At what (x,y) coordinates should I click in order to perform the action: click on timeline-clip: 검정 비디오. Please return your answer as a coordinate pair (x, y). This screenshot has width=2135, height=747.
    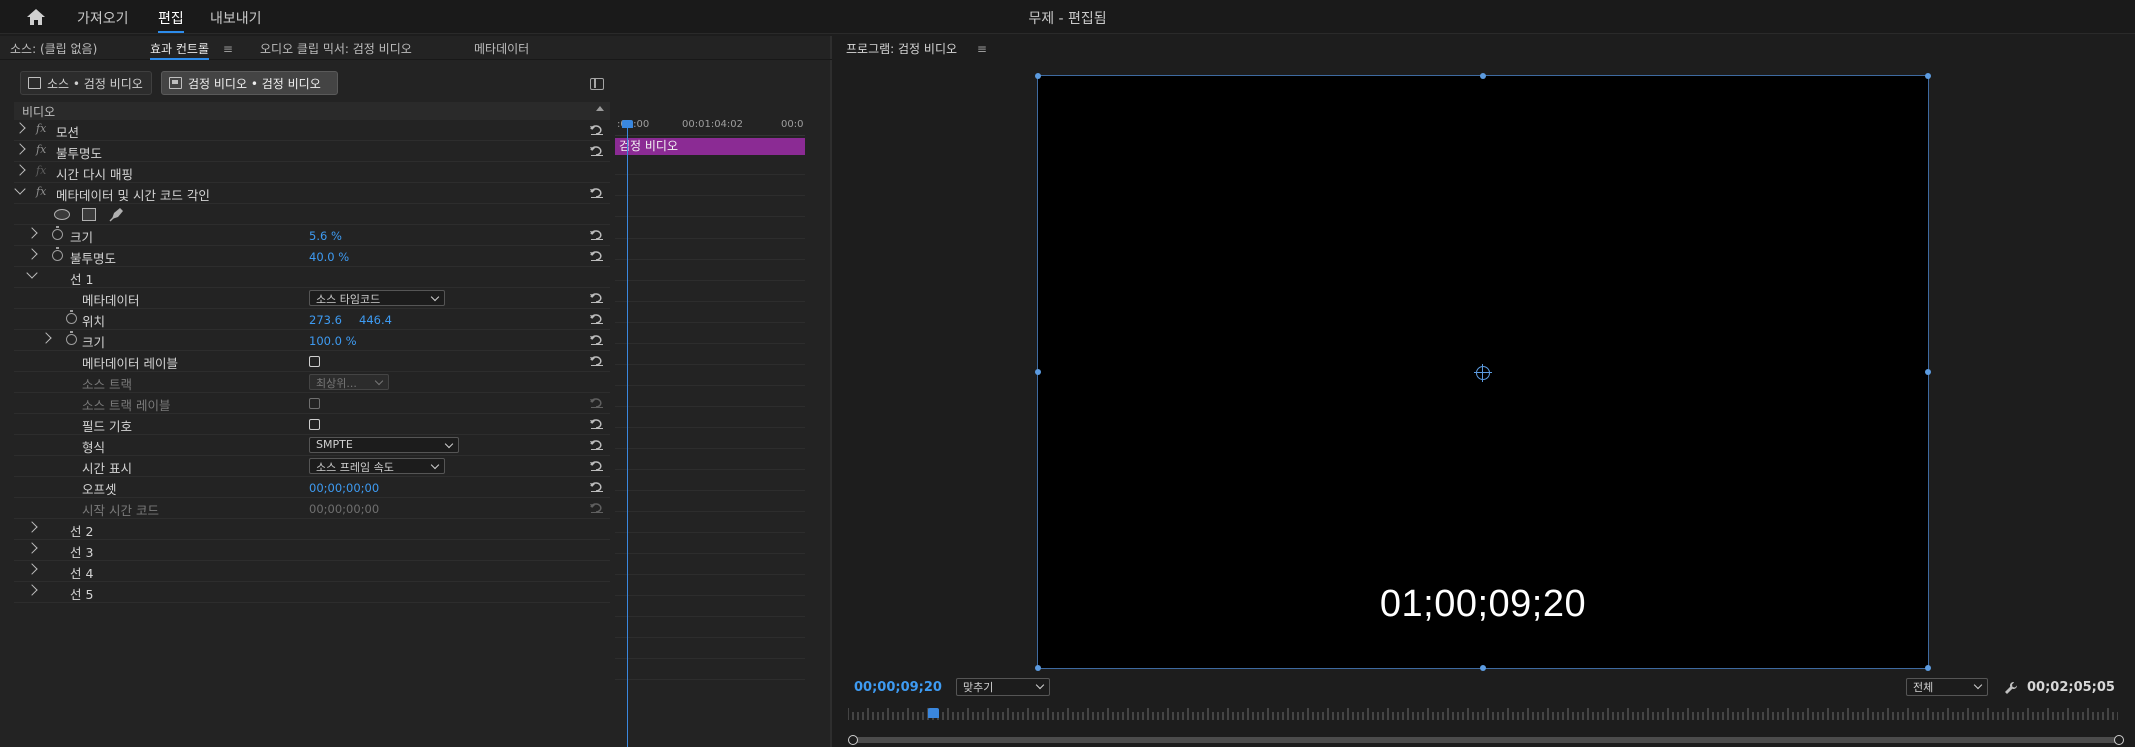
    Looking at the image, I should click on (710, 146).